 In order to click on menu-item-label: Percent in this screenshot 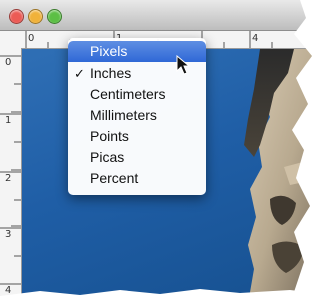, I will do `click(114, 178)`.